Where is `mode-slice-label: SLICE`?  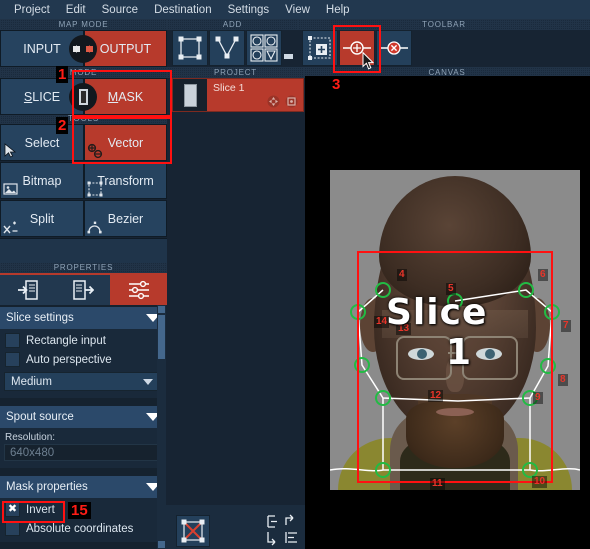
mode-slice-label: SLICE is located at coordinates (42, 96).